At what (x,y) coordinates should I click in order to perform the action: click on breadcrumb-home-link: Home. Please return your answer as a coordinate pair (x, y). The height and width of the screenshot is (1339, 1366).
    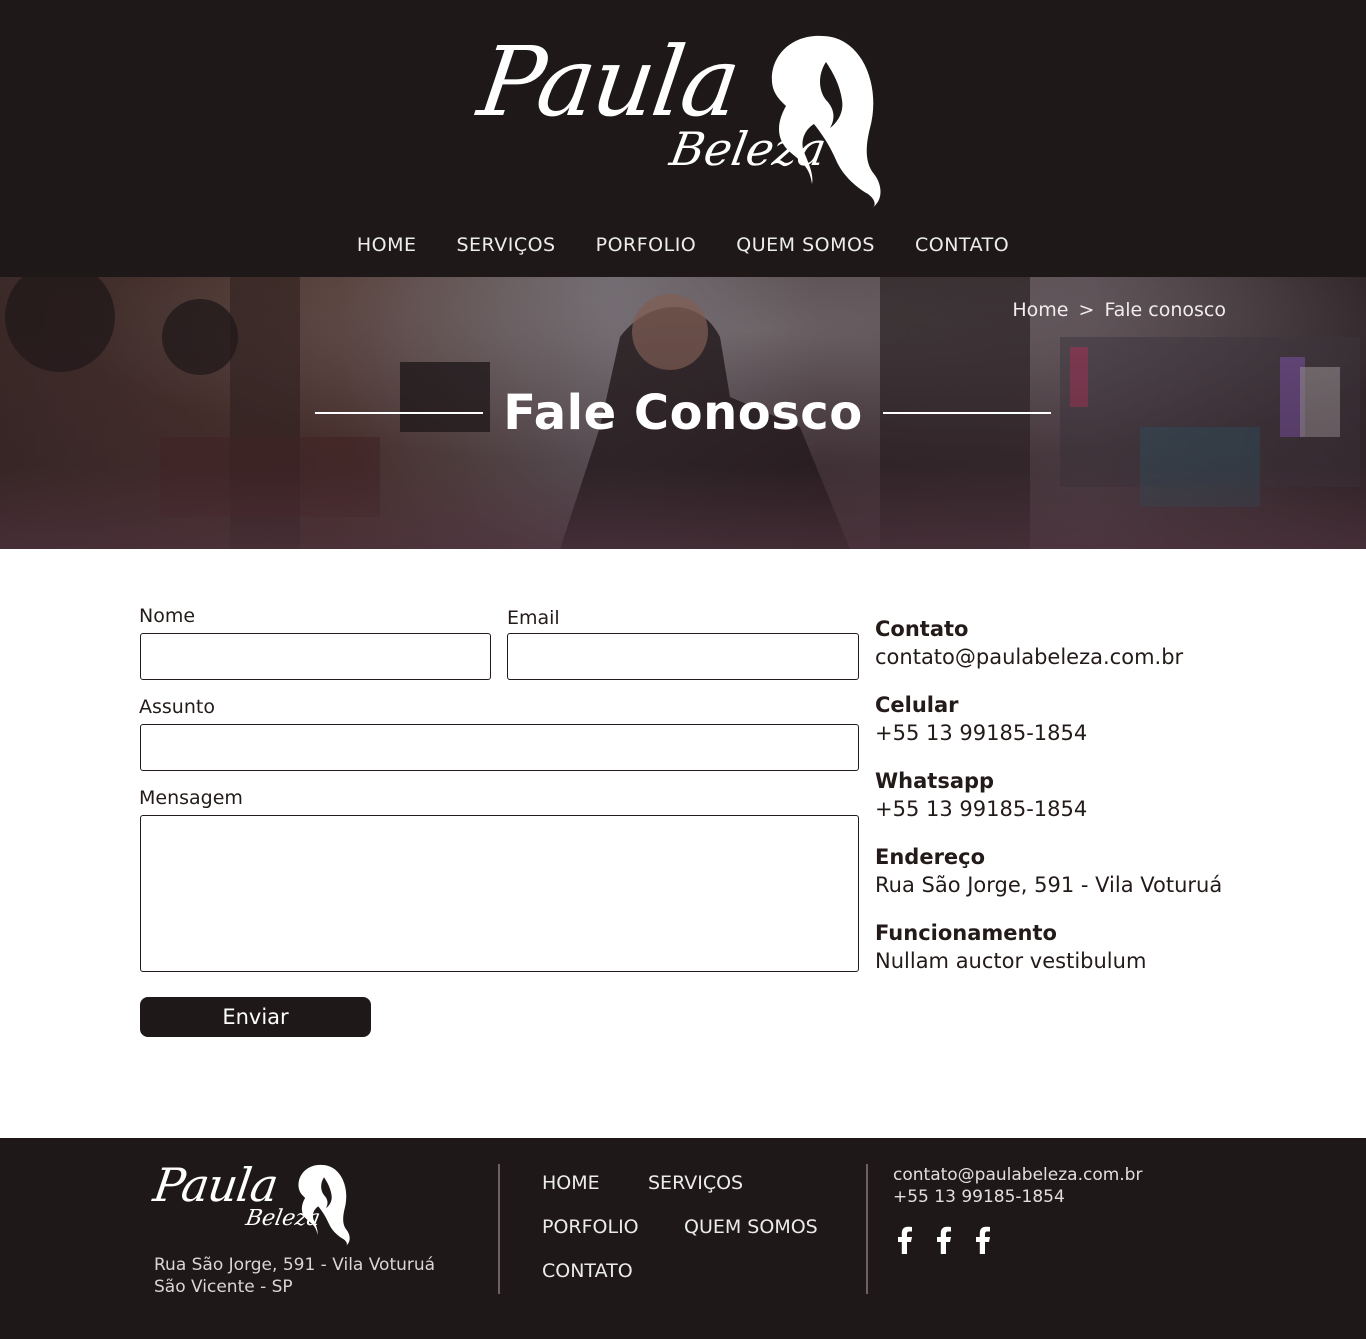
    Looking at the image, I should click on (1040, 310).